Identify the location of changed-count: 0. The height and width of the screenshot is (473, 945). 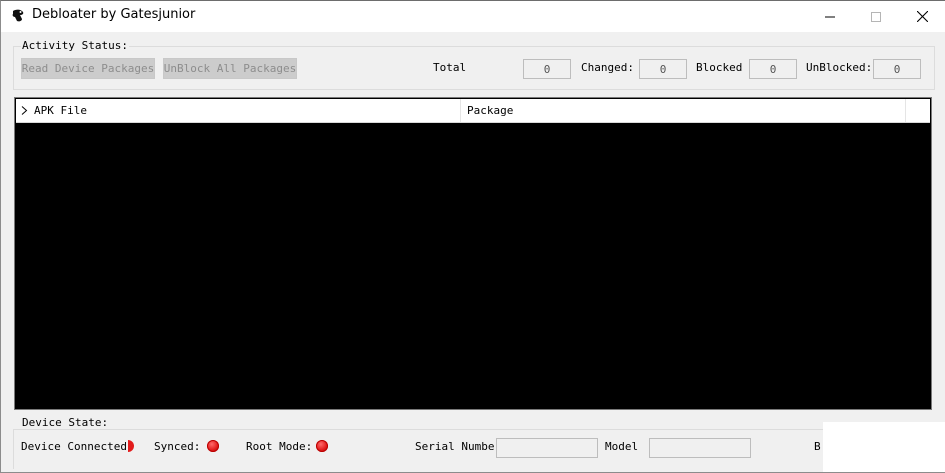
(663, 69).